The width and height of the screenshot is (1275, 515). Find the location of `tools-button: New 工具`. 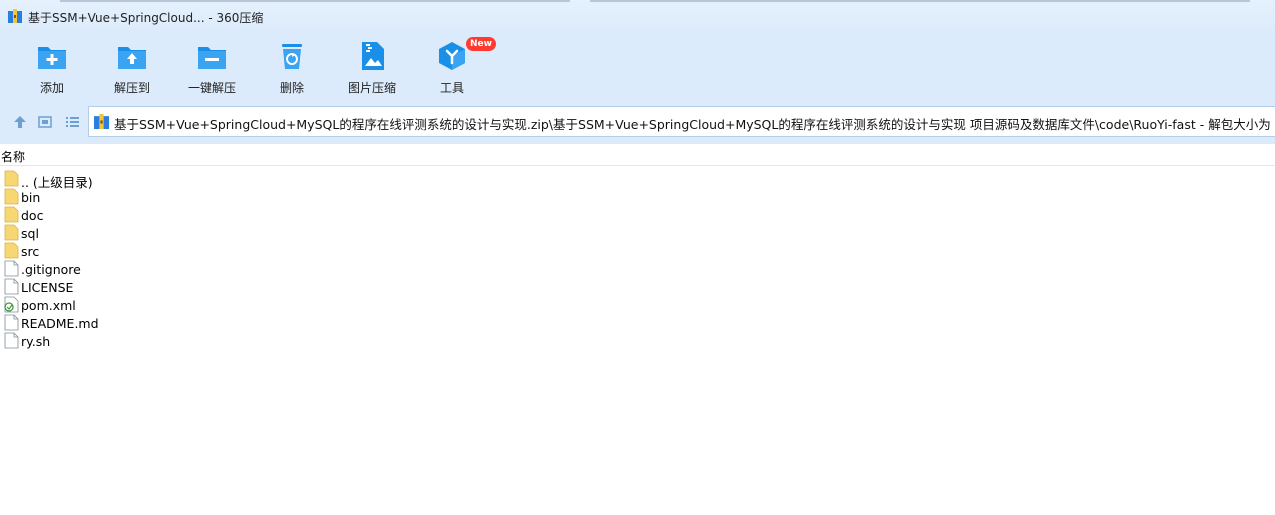

tools-button: New 工具 is located at coordinates (454, 66).